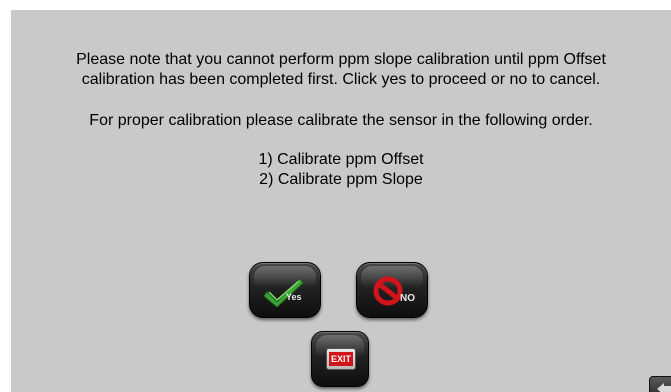 The height and width of the screenshot is (392, 671). I want to click on back-arrow-icon, so click(664, 387).